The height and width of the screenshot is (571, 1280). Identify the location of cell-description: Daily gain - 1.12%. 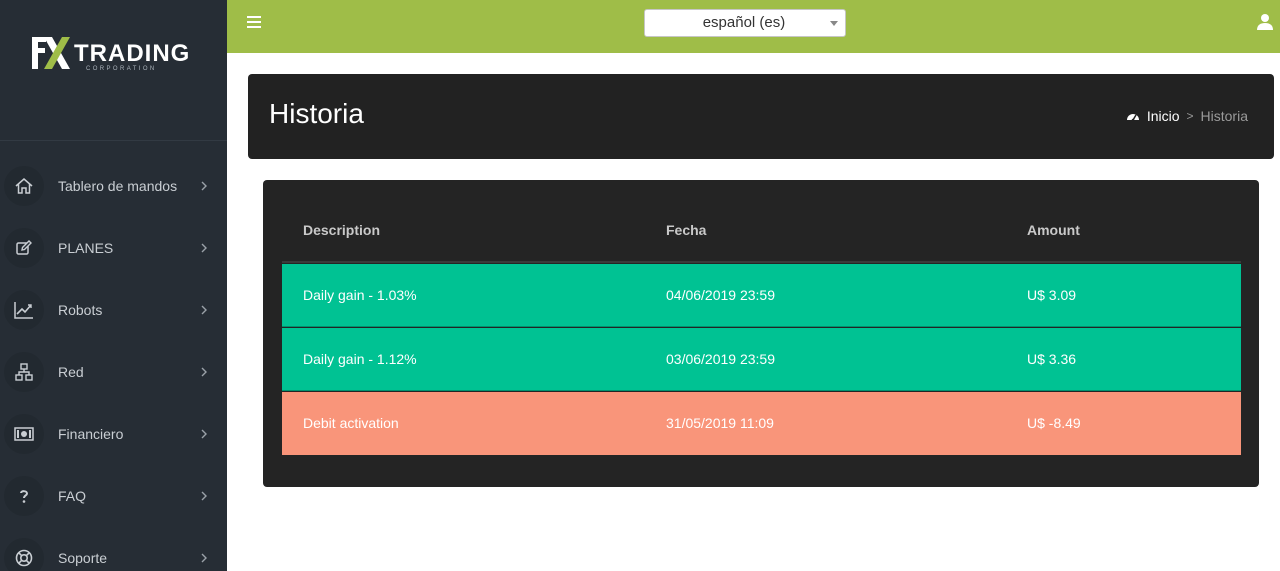
(360, 359).